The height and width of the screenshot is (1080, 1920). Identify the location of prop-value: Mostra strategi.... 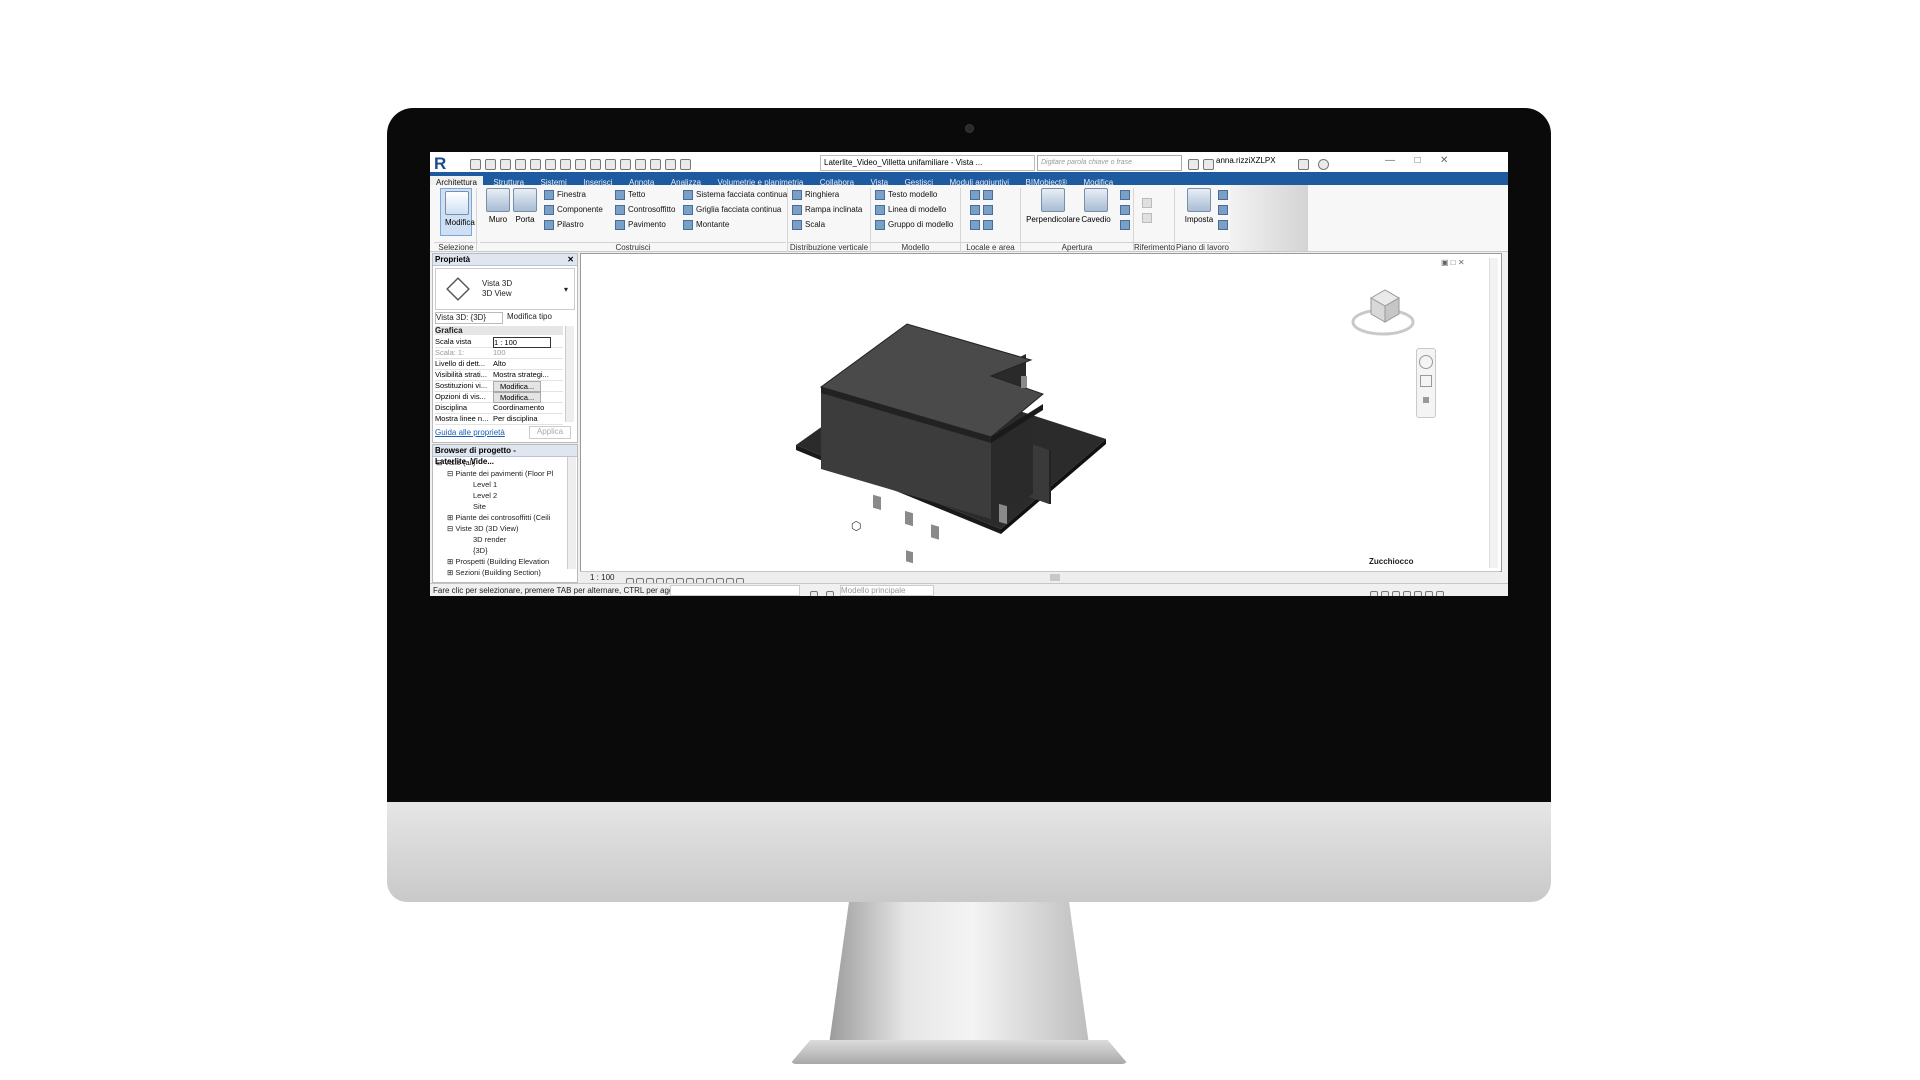
(521, 374).